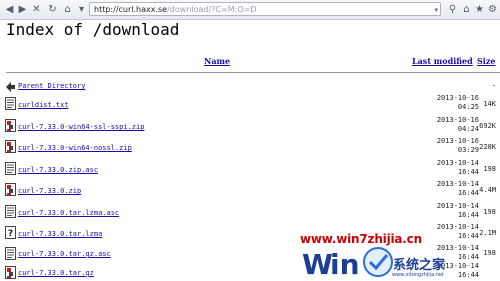  Describe the element at coordinates (457, 145) in the screenshot. I see `row-date: 2013-10-16 03:29` at that location.